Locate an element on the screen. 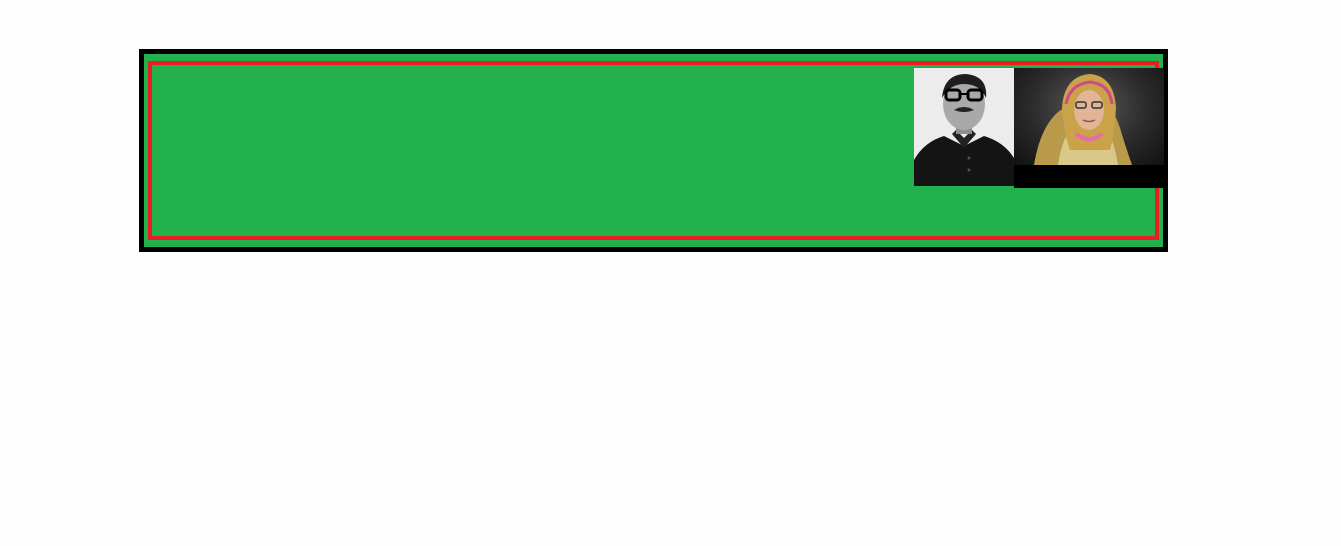  portrait-photo-man is located at coordinates (964, 127).